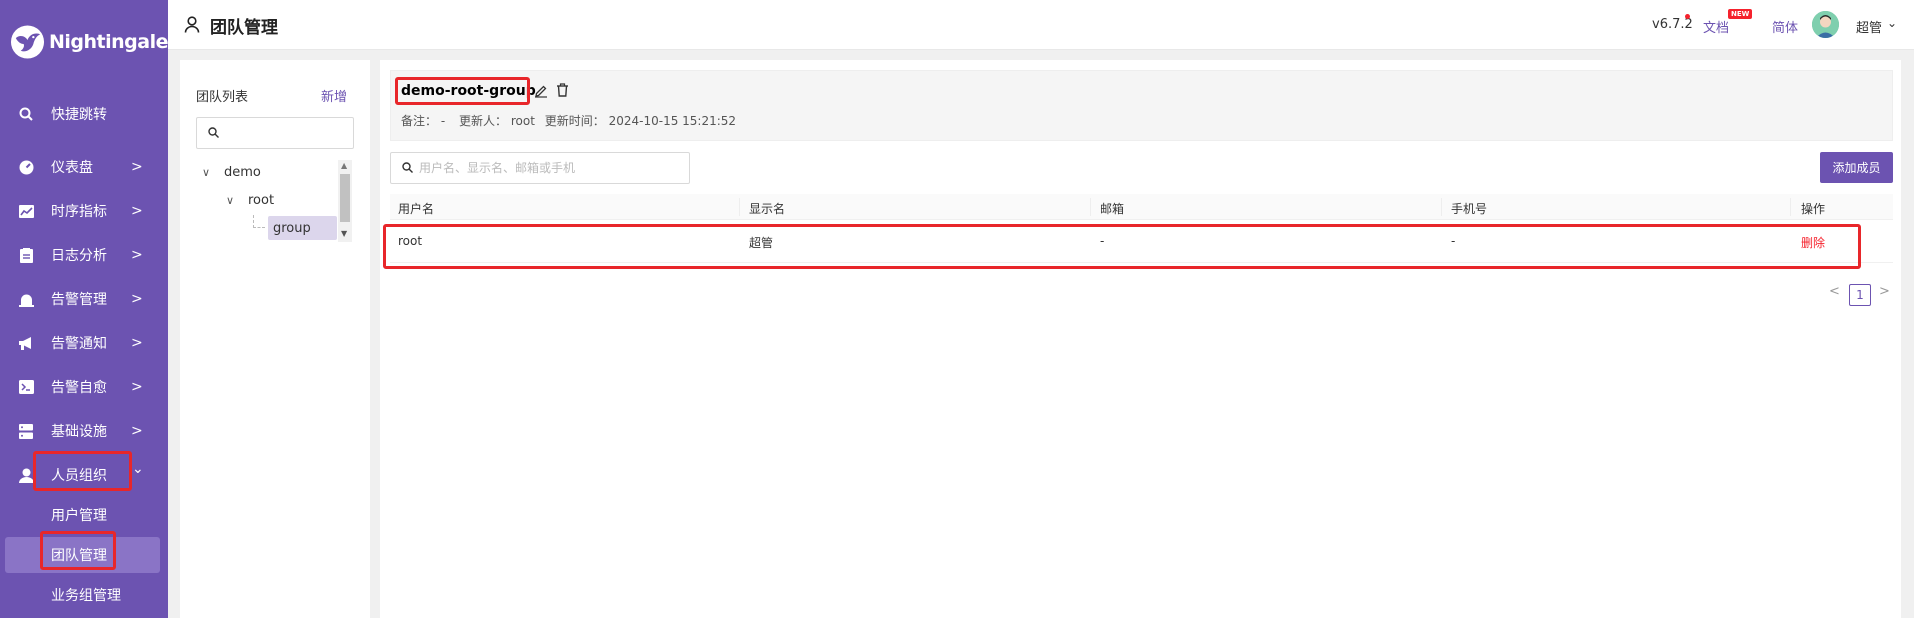  What do you see at coordinates (1785, 26) in the screenshot?
I see `language-switch: 简体` at bounding box center [1785, 26].